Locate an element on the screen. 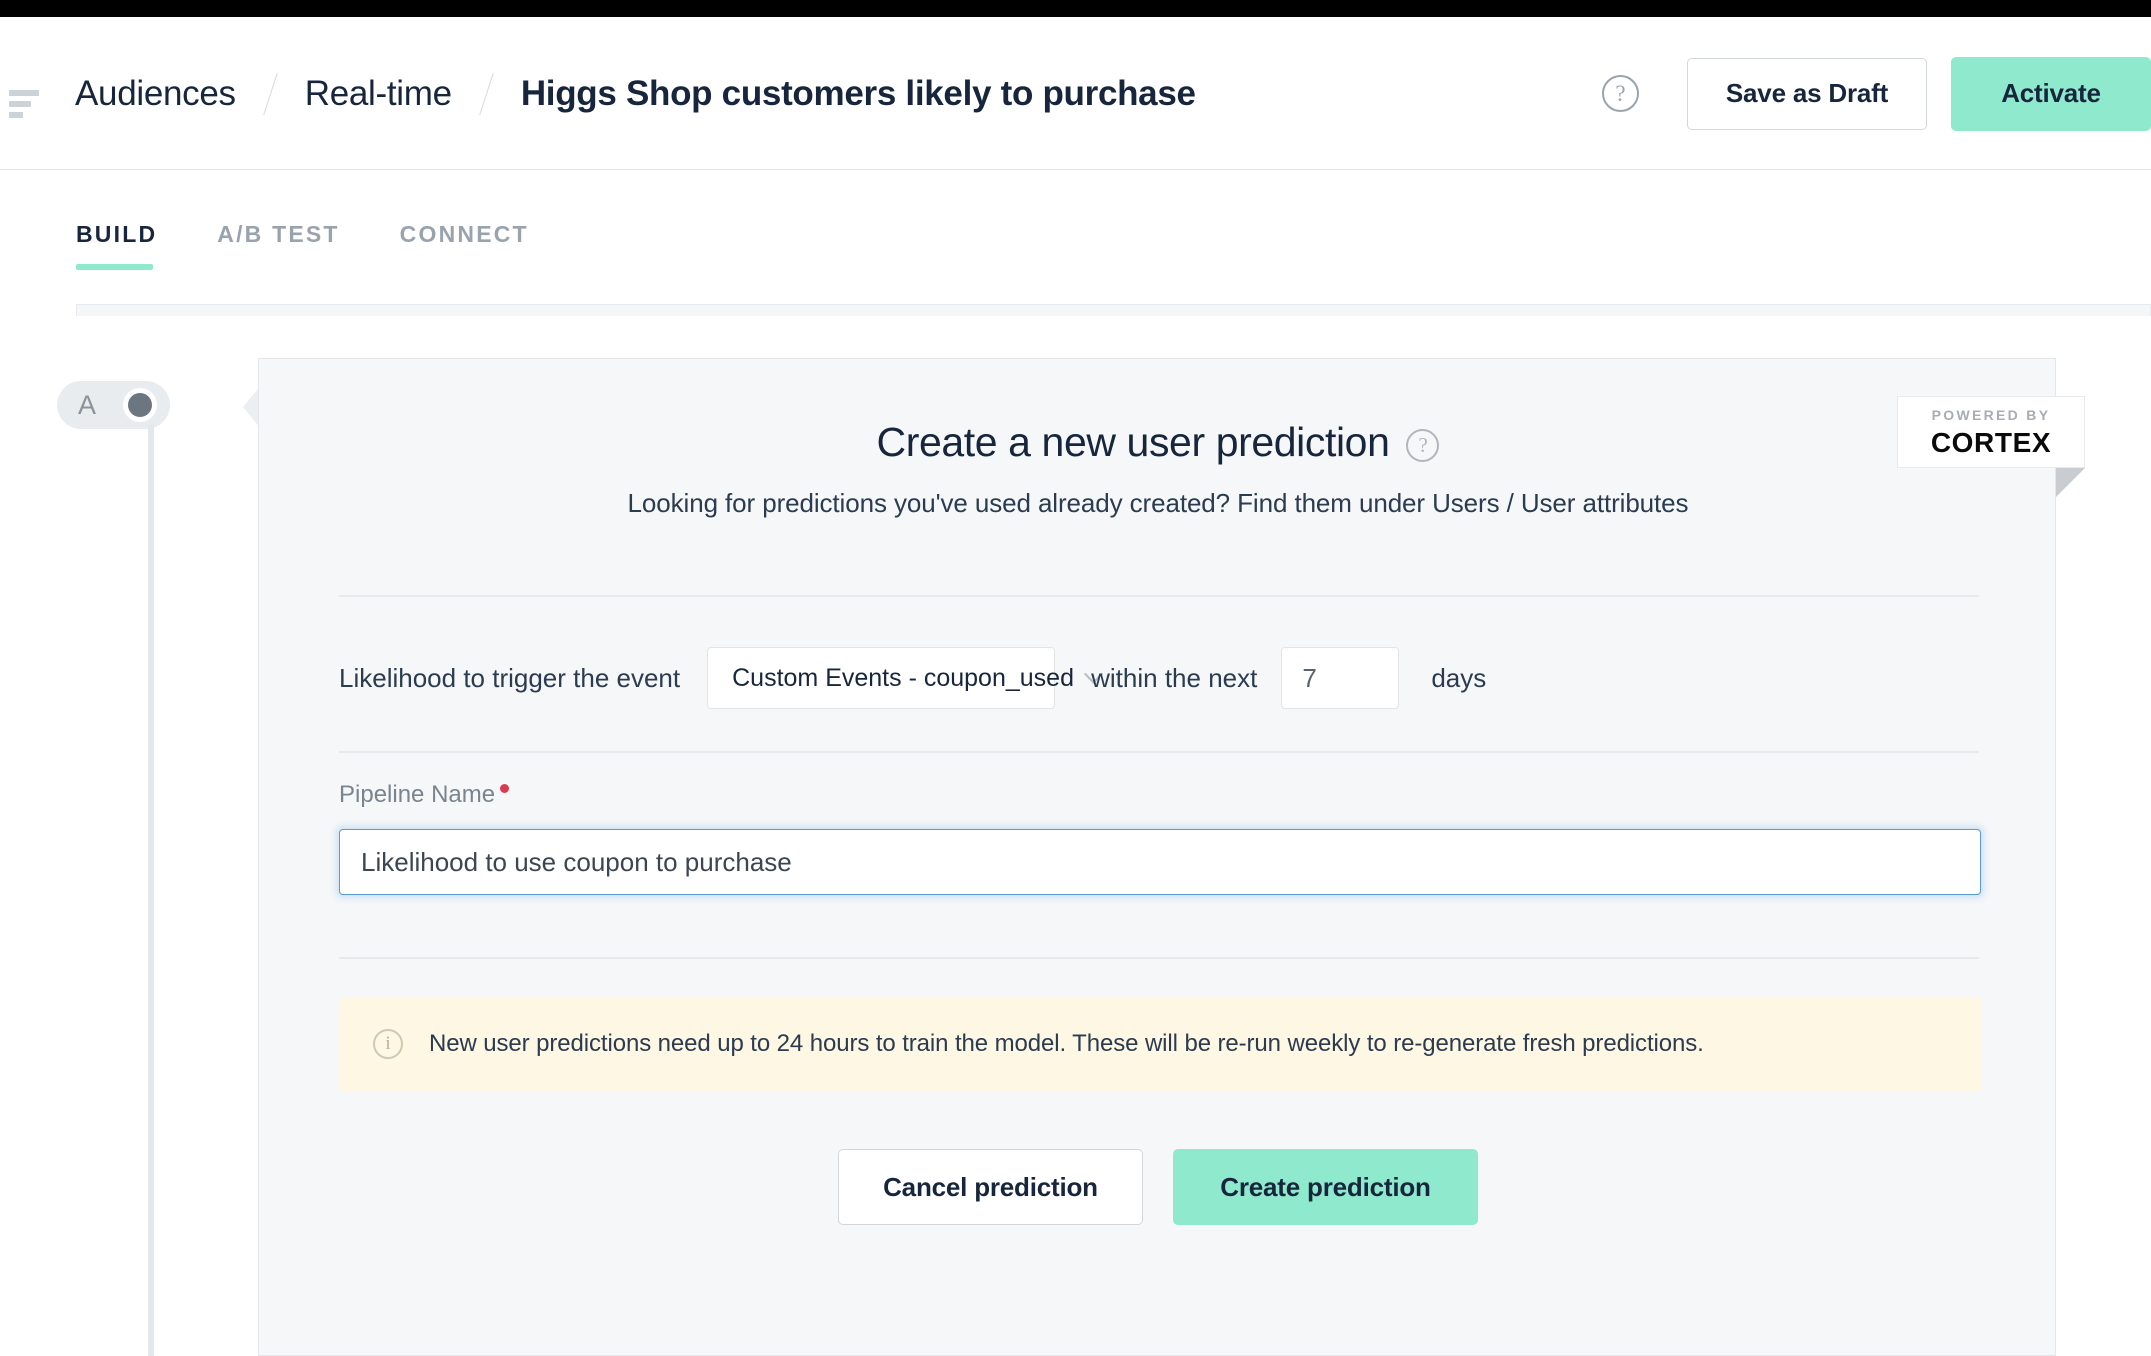  event-select: Custom Events - coupon_used is located at coordinates (905, 678).